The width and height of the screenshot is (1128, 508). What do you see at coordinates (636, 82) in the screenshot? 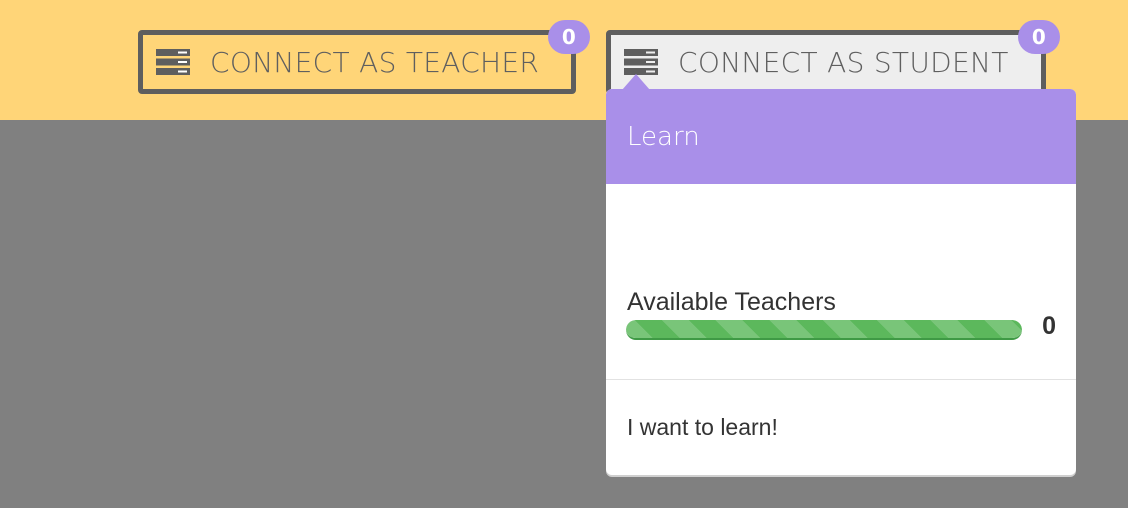
I see `popover-caret` at bounding box center [636, 82].